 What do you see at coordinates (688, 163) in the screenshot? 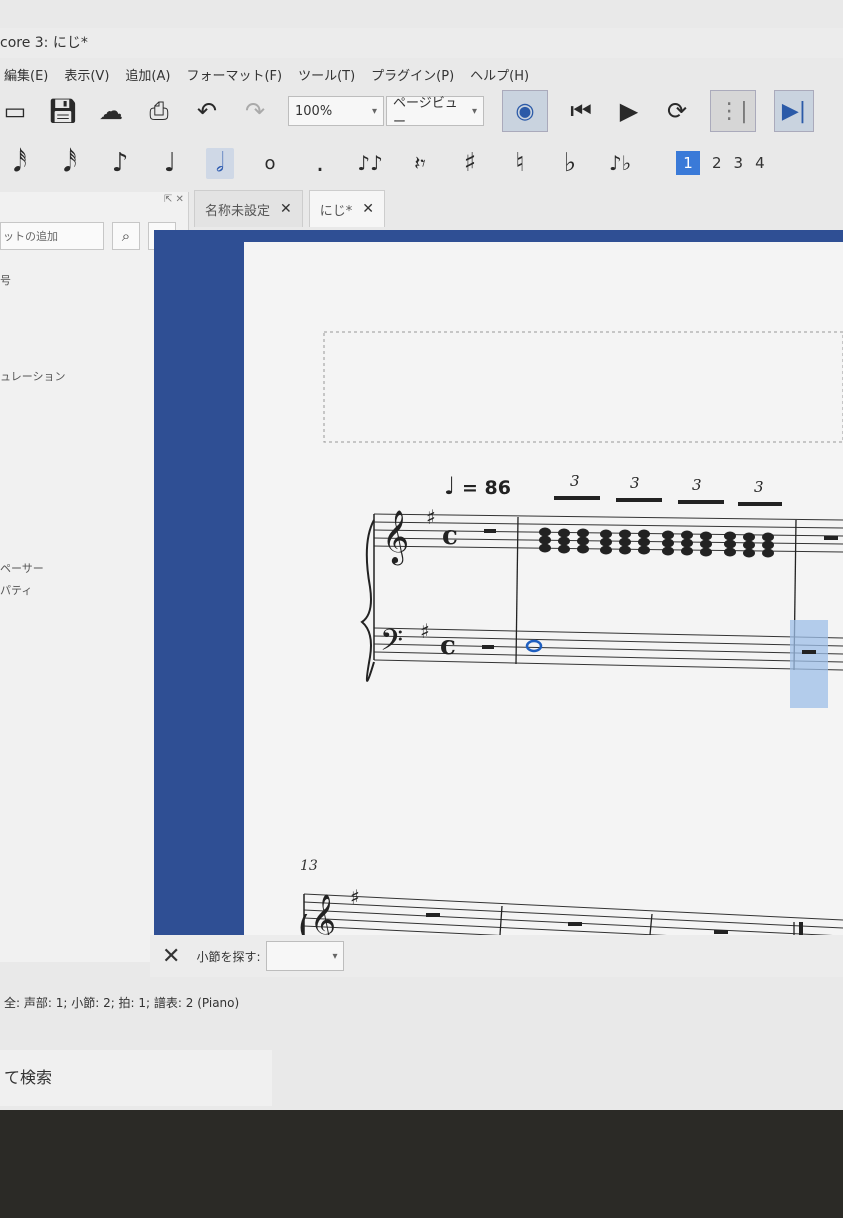
I see `voice-1-button: 1` at bounding box center [688, 163].